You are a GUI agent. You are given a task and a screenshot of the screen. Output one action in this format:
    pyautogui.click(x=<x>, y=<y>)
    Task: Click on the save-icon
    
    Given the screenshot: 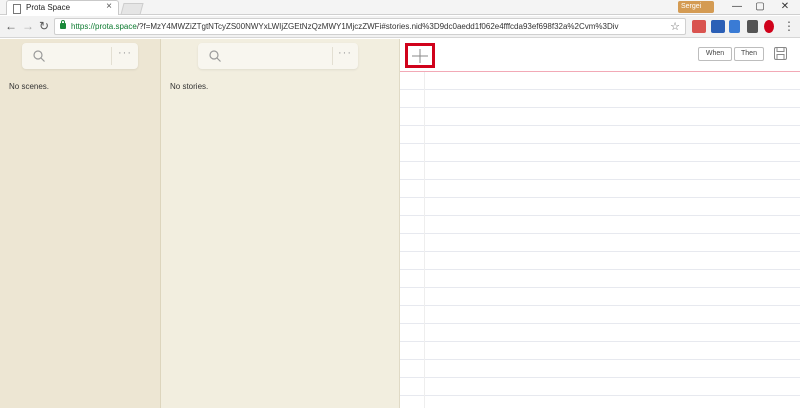 What is the action you would take?
    pyautogui.click(x=780, y=53)
    